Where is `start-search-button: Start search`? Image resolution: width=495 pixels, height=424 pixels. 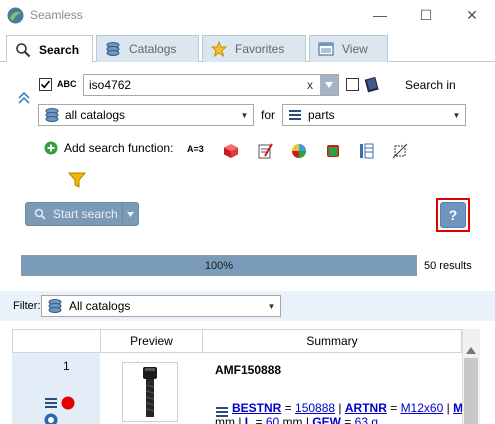
start-search-button: Start search is located at coordinates (82, 214).